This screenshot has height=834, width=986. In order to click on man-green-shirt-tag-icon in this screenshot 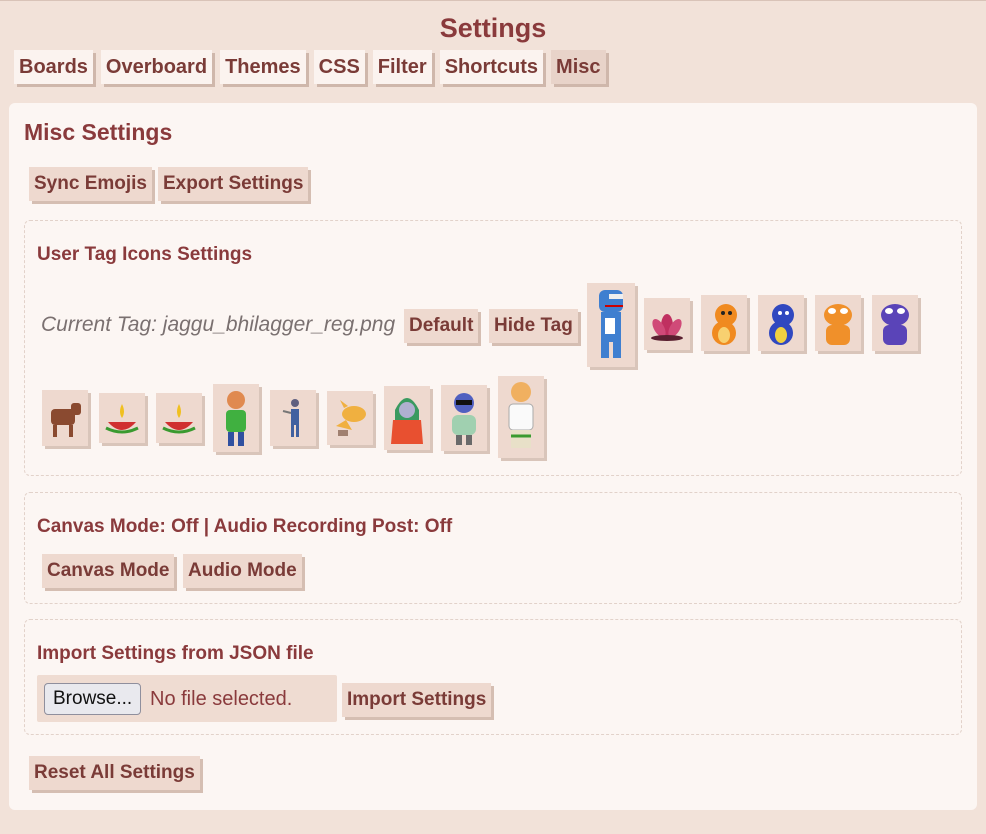, I will do `click(236, 418)`.